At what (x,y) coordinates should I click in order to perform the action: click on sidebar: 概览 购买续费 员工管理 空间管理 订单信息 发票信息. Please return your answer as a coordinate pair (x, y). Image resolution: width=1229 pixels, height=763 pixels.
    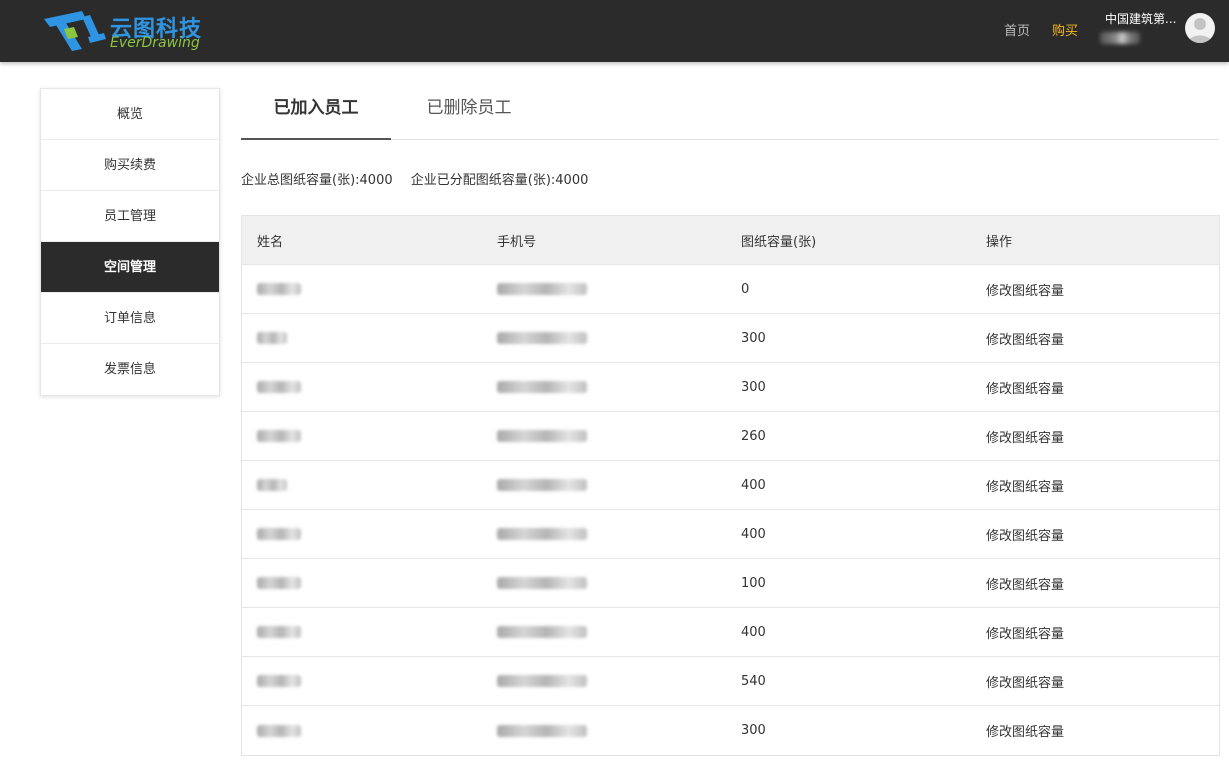
    Looking at the image, I should click on (130, 242).